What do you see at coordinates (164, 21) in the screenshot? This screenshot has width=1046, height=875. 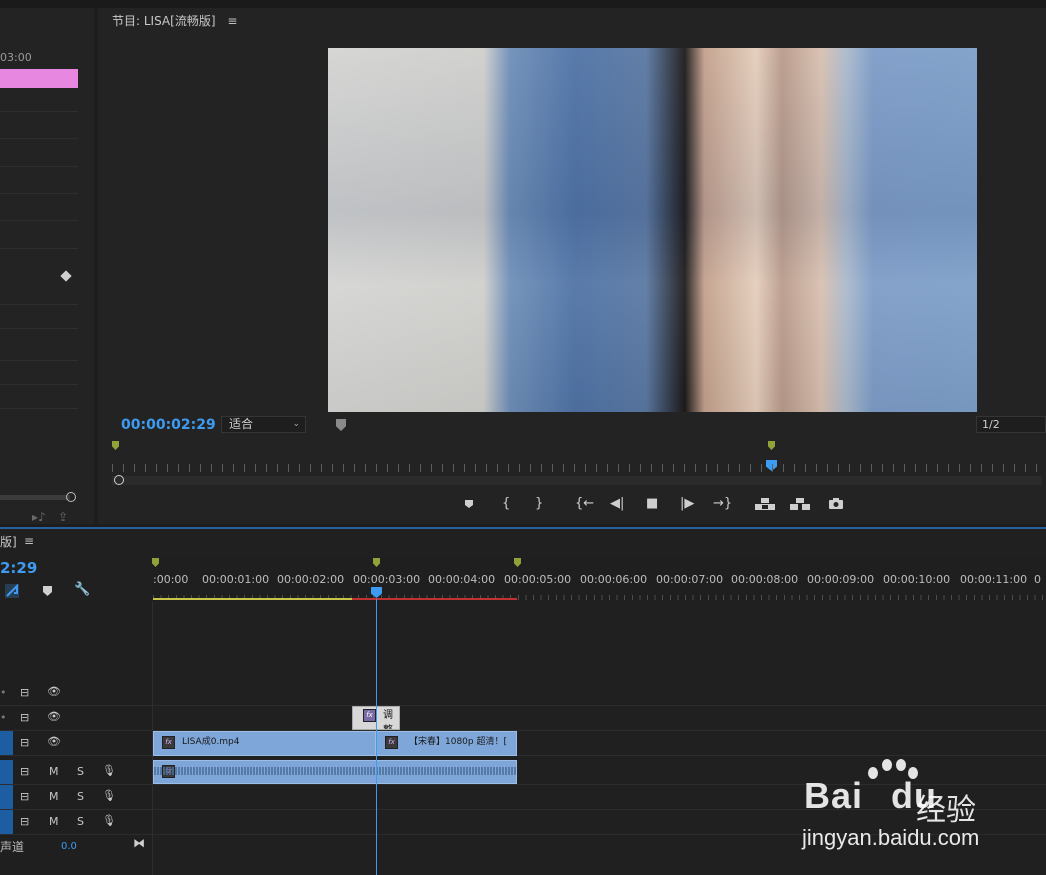 I see `monitor-title-text: 节目: LISA[流畅版]` at bounding box center [164, 21].